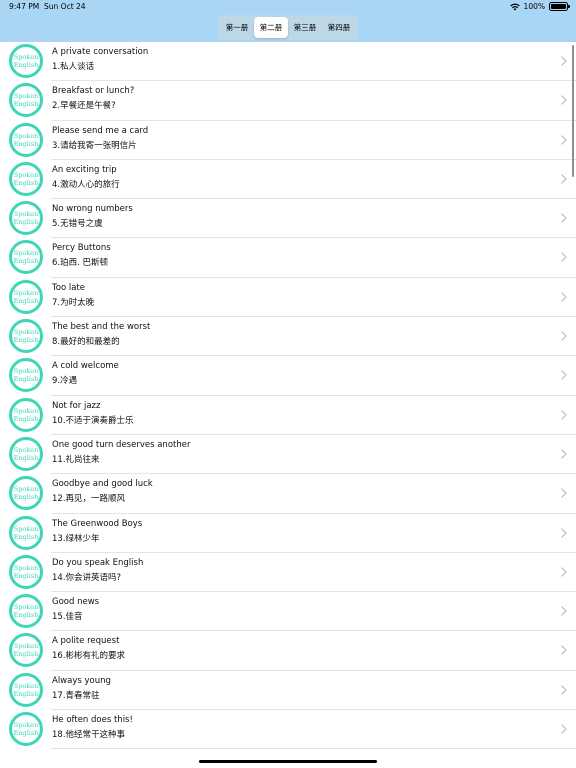  What do you see at coordinates (76, 695) in the screenshot?
I see `lesson-subtitle: 17.青春常驻` at bounding box center [76, 695].